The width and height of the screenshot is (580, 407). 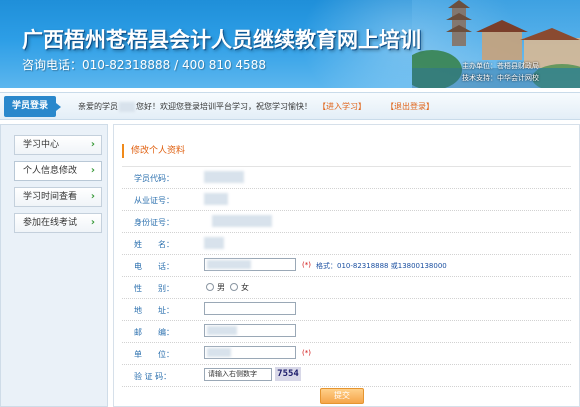 What do you see at coordinates (221, 40) in the screenshot?
I see `site-title: 广西梧州苍梧县会计人员继续教育网上培训` at bounding box center [221, 40].